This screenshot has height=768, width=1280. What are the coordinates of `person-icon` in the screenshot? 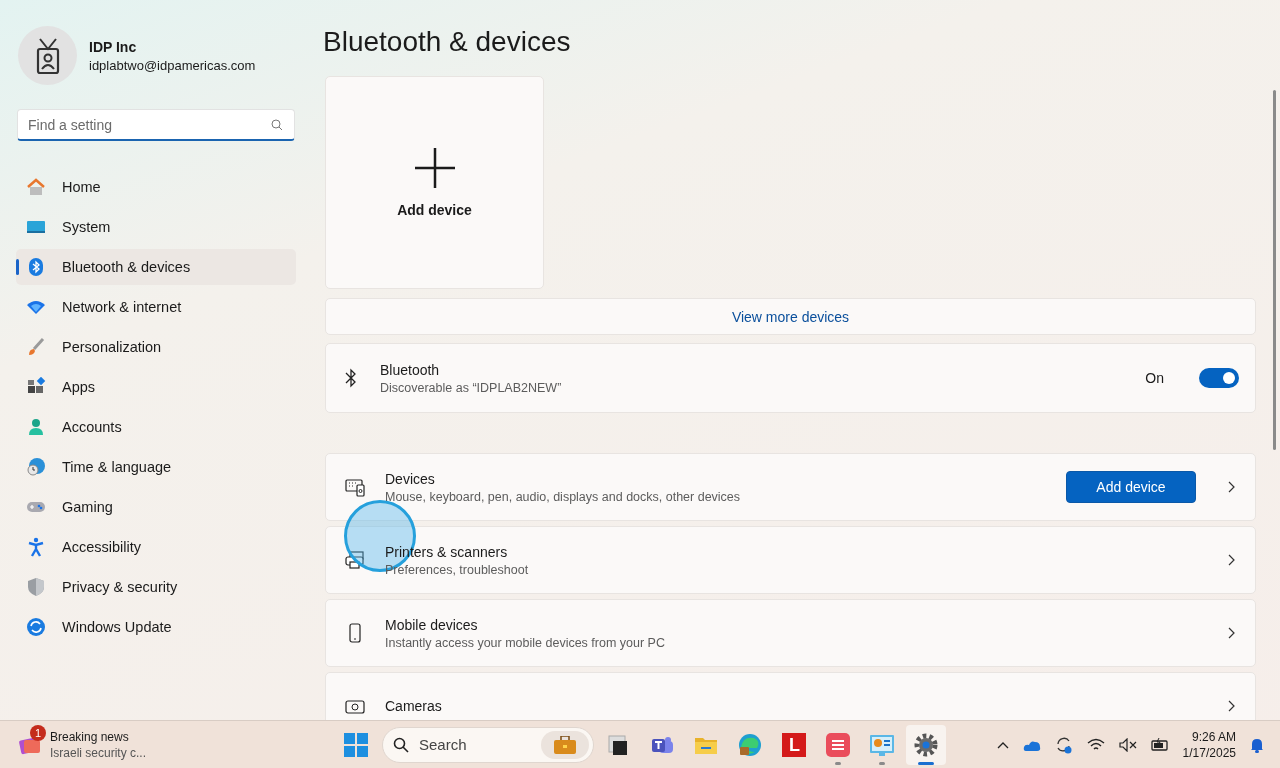 It's located at (36, 427).